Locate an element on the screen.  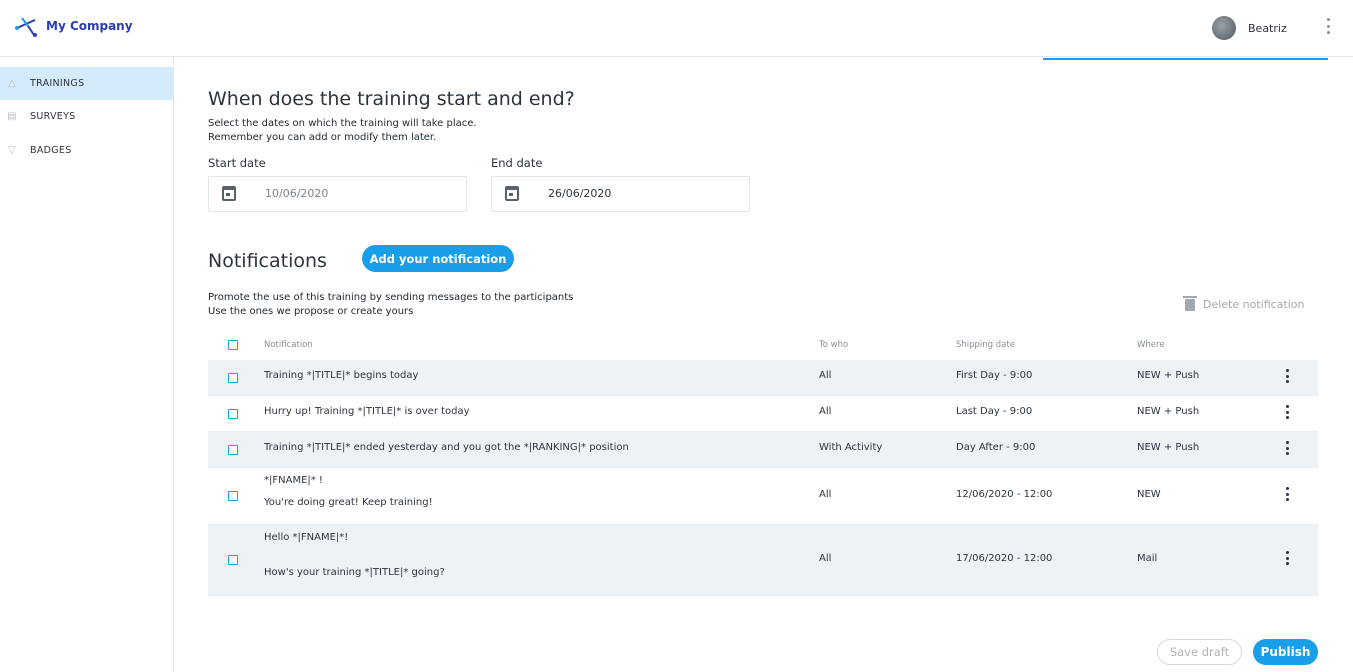
column-header-shipping-date: Shipping date is located at coordinates (985, 345).